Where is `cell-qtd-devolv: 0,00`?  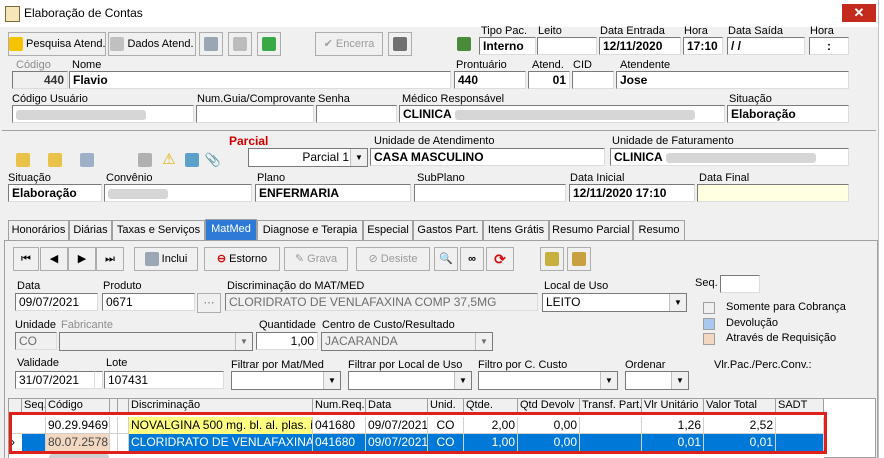
cell-qtd-devolv: 0,00 is located at coordinates (549, 442).